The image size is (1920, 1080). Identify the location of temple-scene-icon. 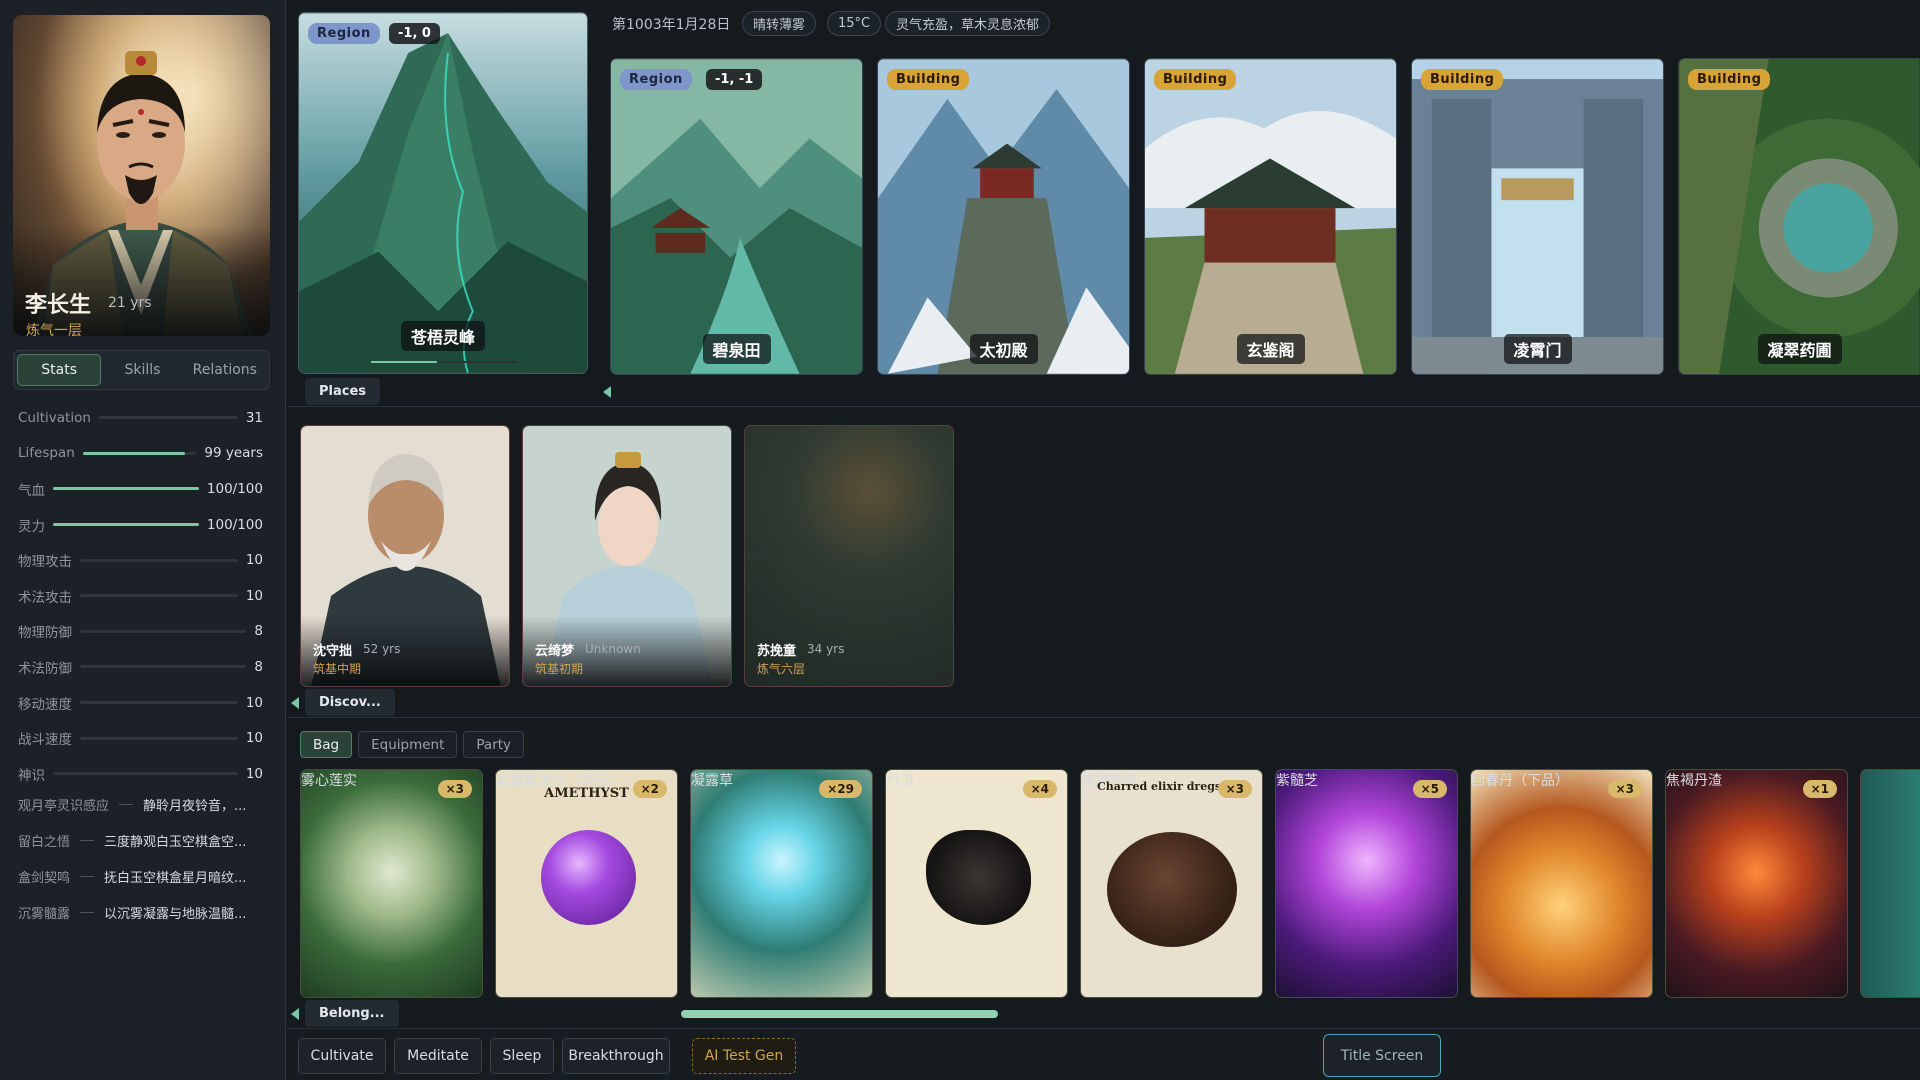
(1003, 216).